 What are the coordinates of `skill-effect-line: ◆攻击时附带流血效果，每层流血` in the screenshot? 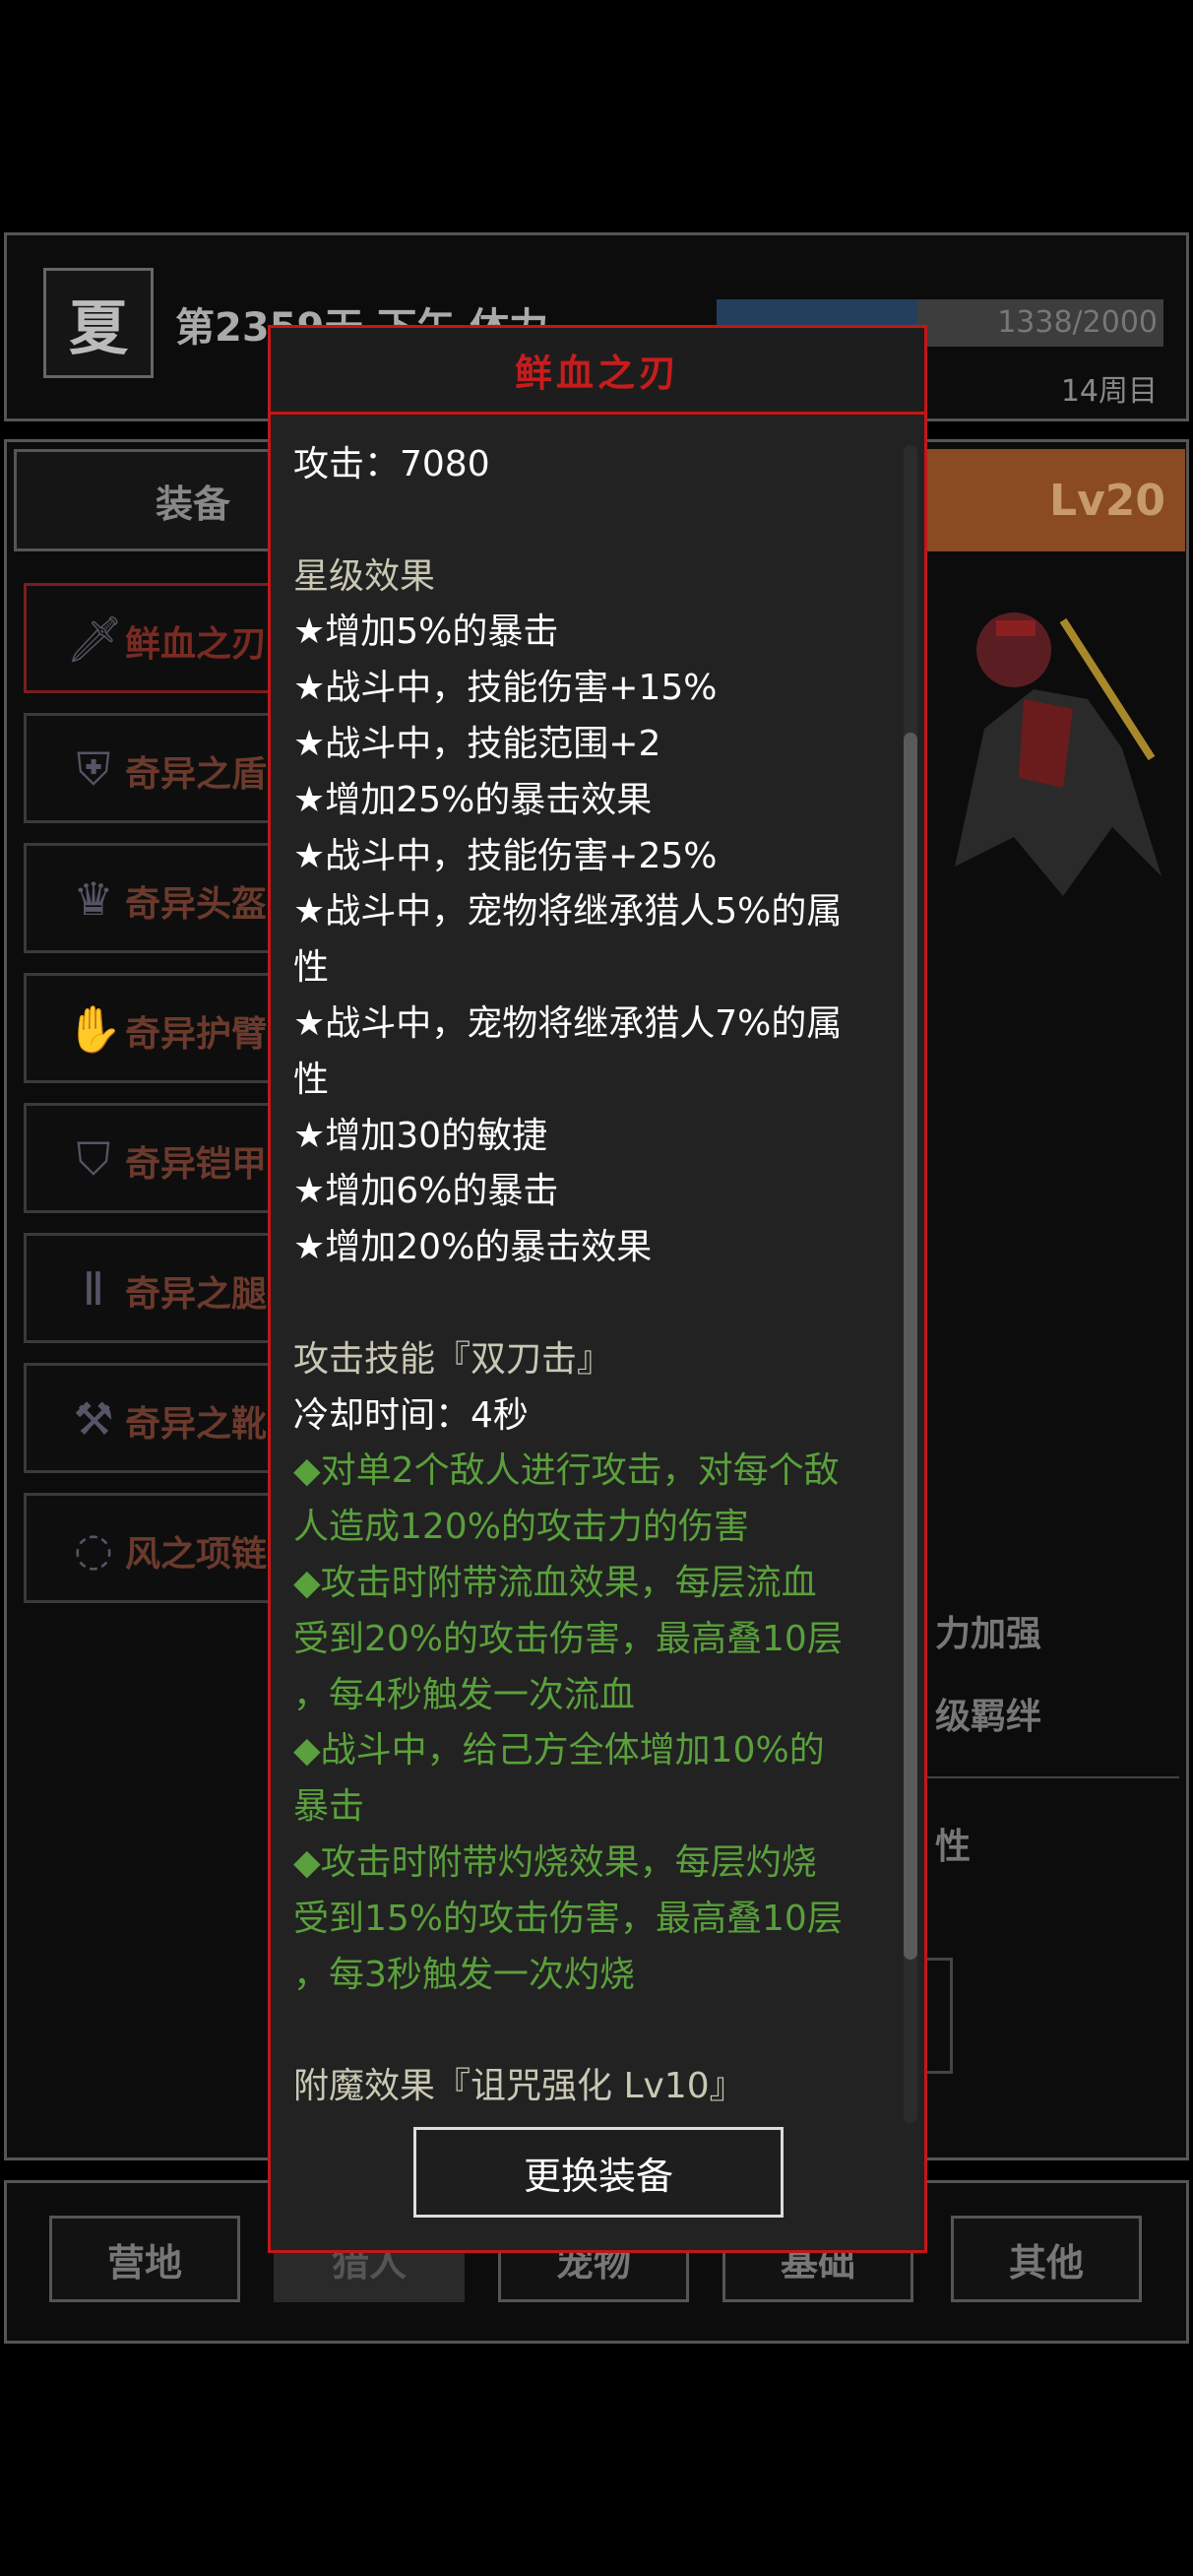 It's located at (555, 1582).